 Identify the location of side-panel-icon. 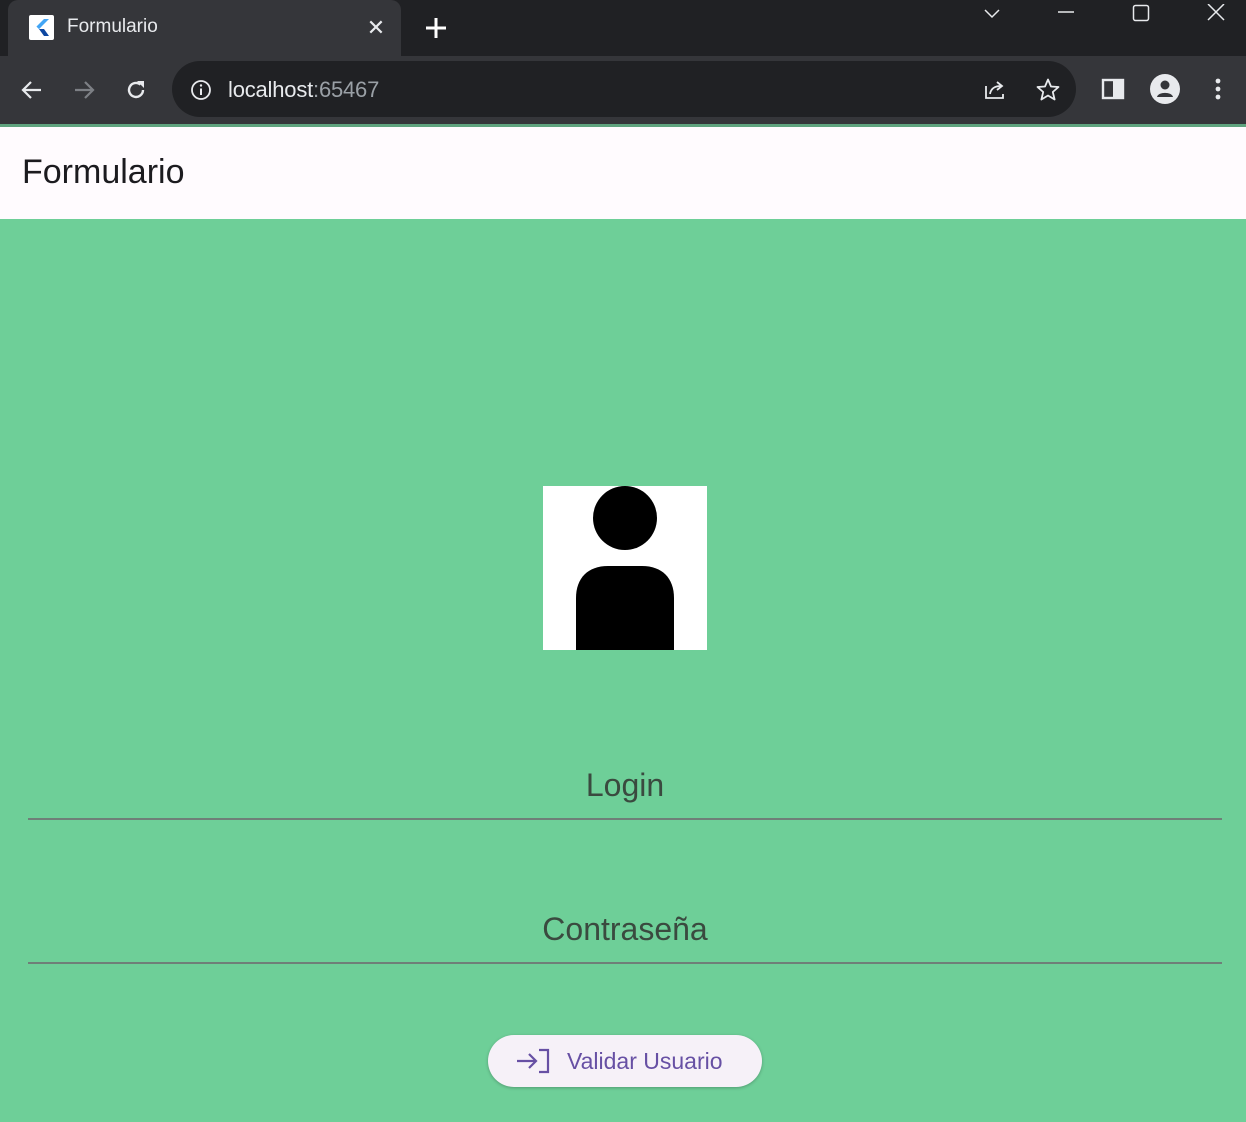
(1113, 89).